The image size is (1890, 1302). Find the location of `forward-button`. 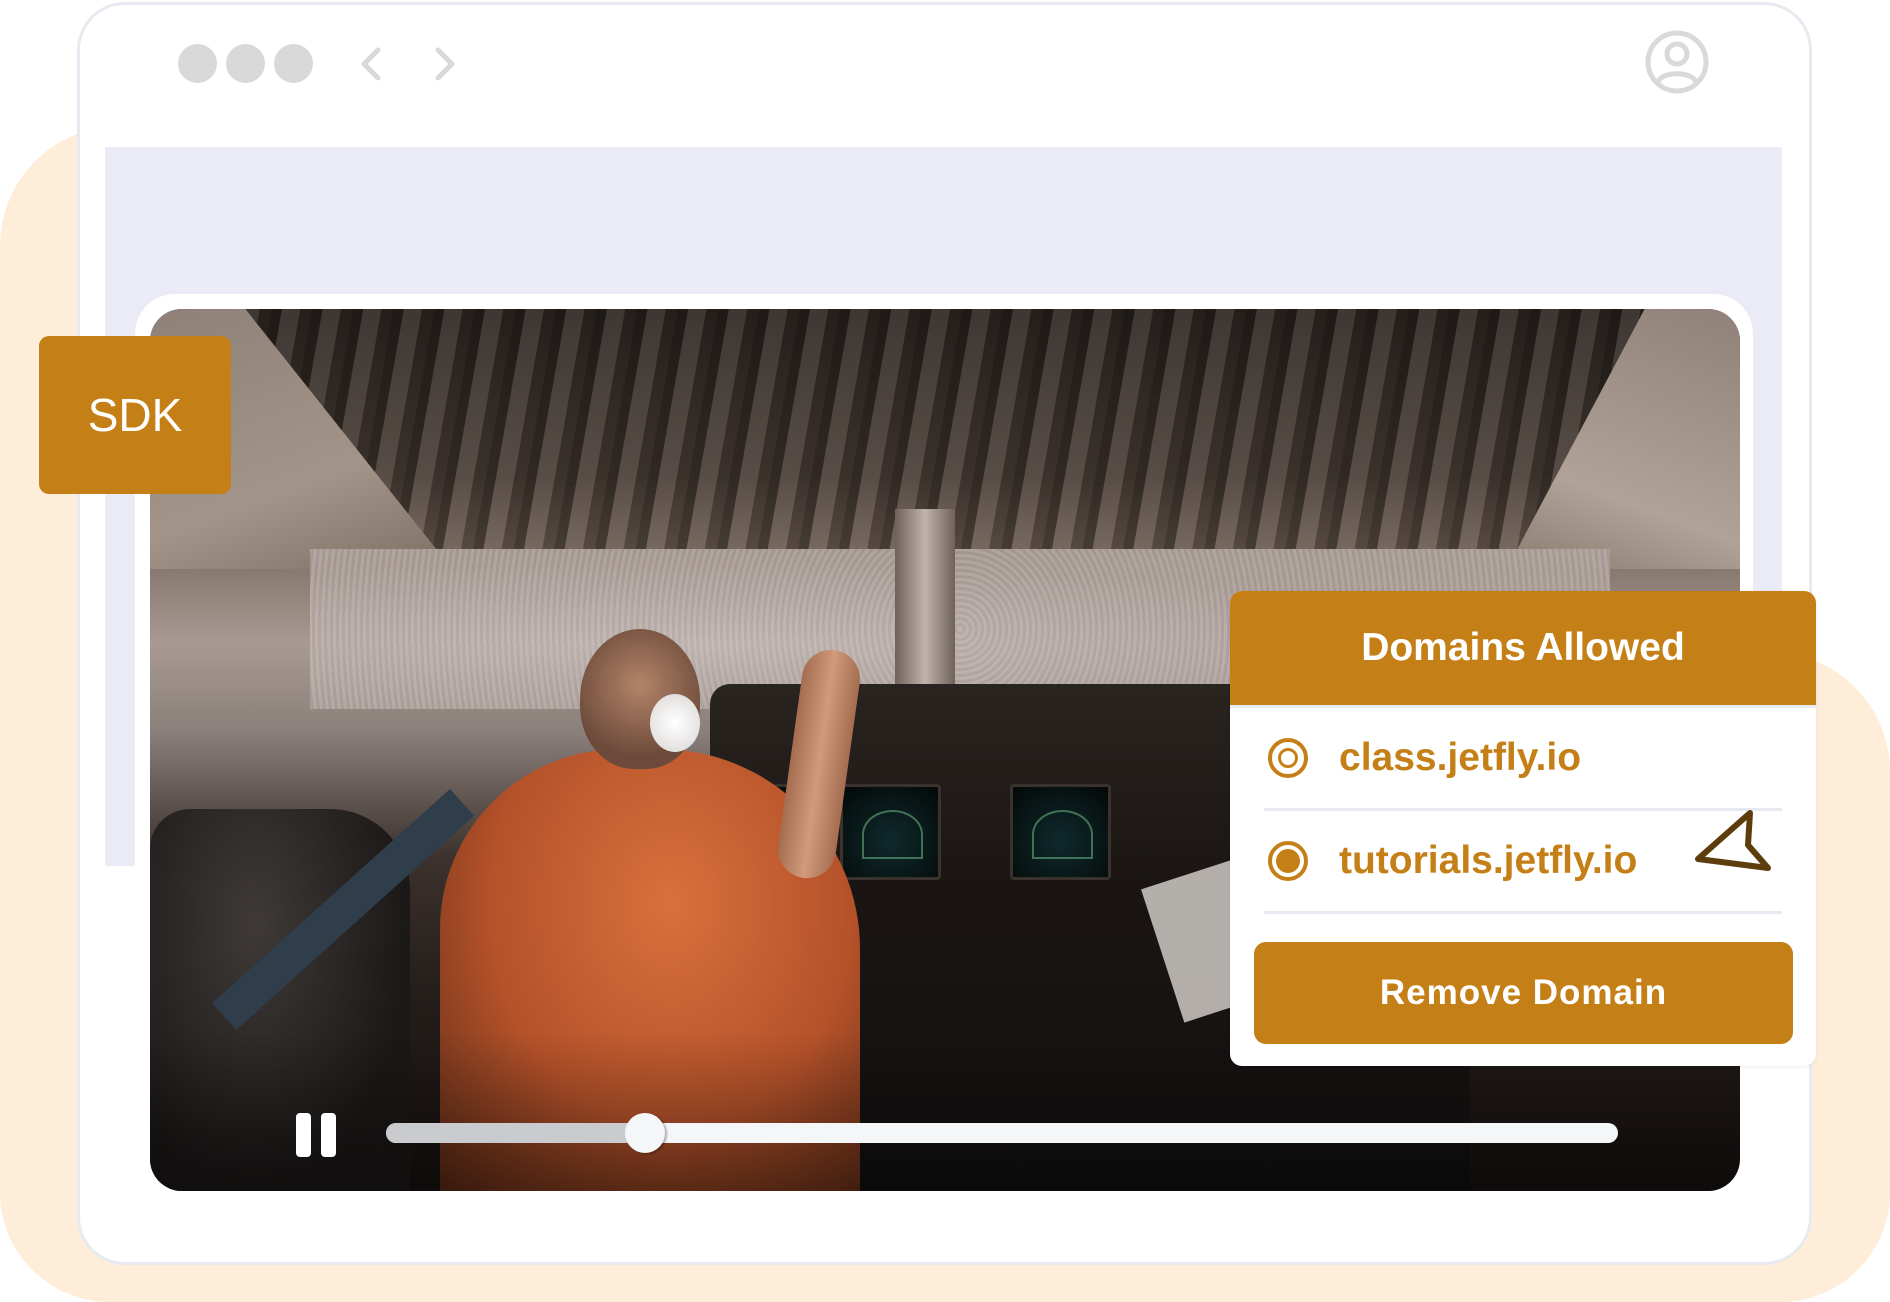

forward-button is located at coordinates (444, 64).